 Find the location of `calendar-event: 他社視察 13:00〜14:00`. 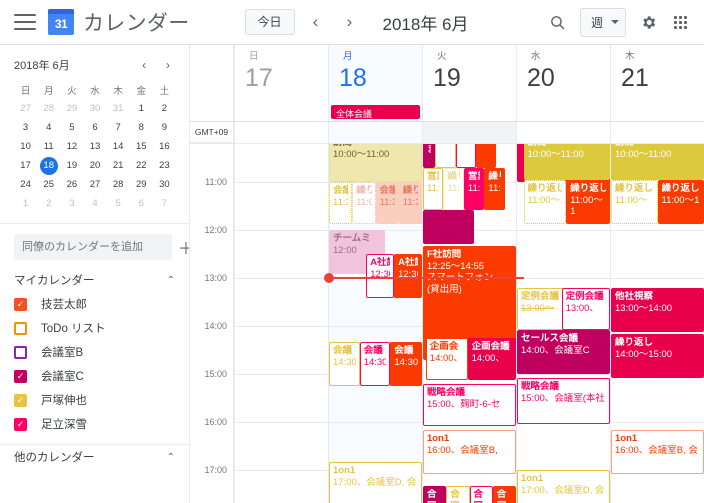

calendar-event: 他社視察 13:00〜14:00 is located at coordinates (657, 310).